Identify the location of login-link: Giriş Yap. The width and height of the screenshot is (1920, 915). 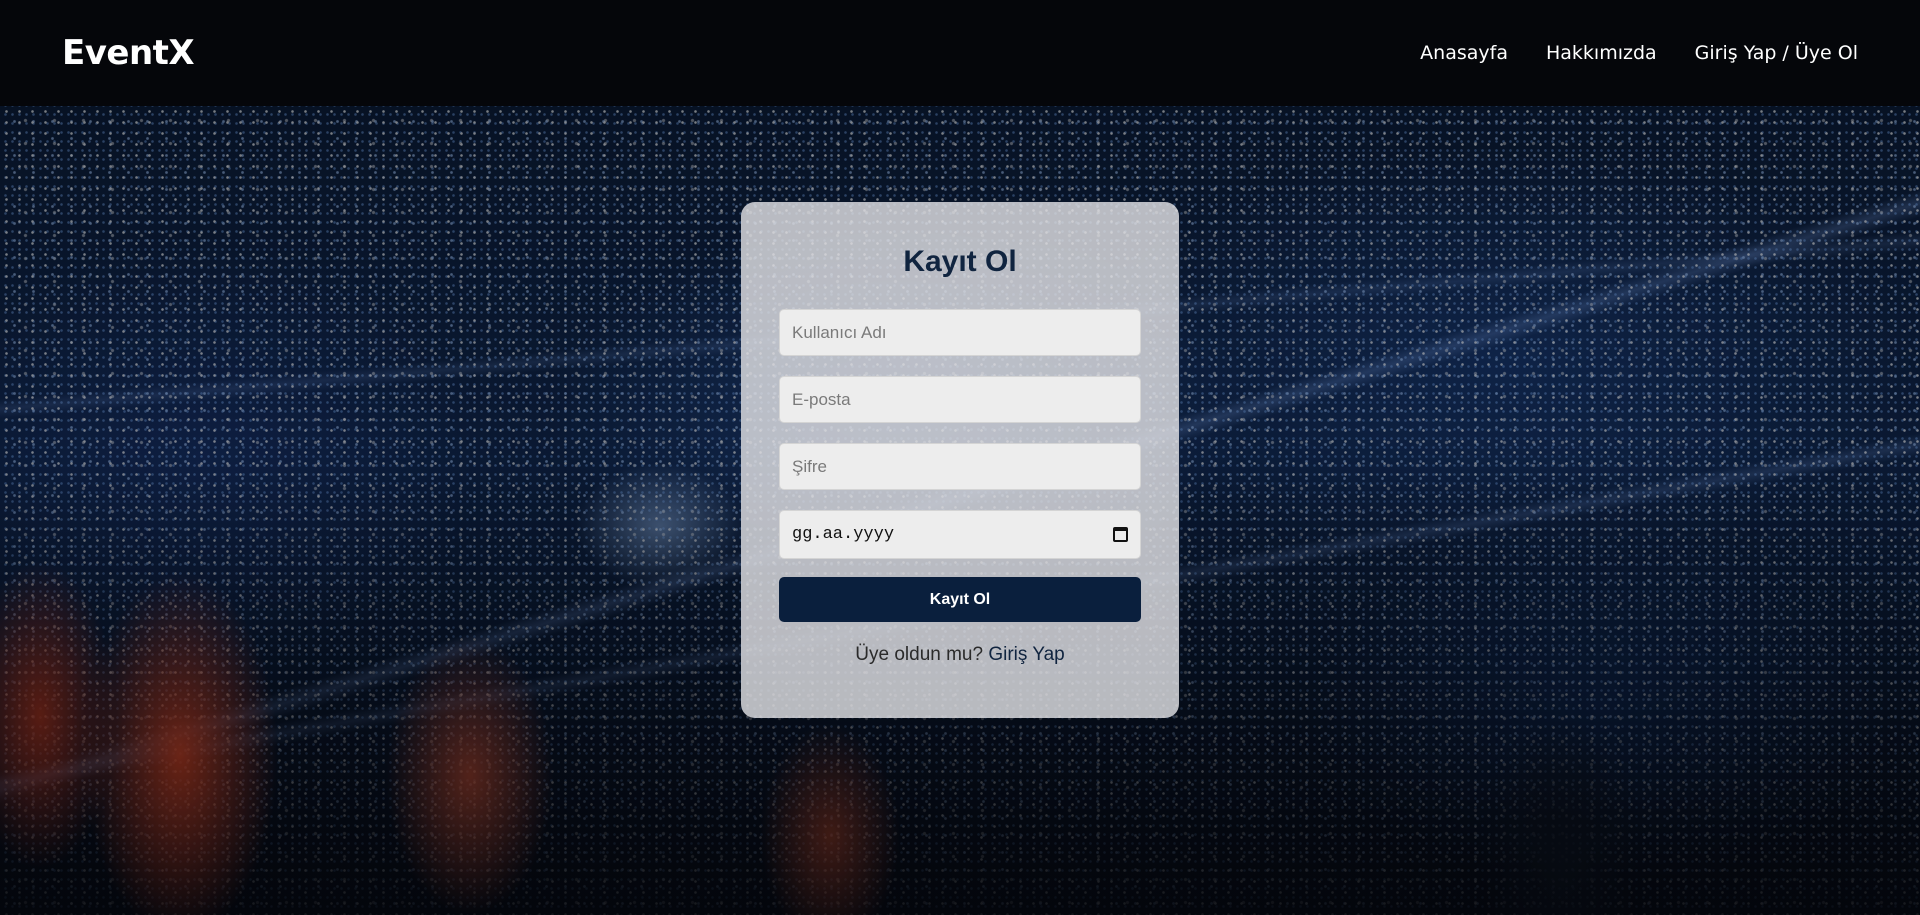
(1026, 654).